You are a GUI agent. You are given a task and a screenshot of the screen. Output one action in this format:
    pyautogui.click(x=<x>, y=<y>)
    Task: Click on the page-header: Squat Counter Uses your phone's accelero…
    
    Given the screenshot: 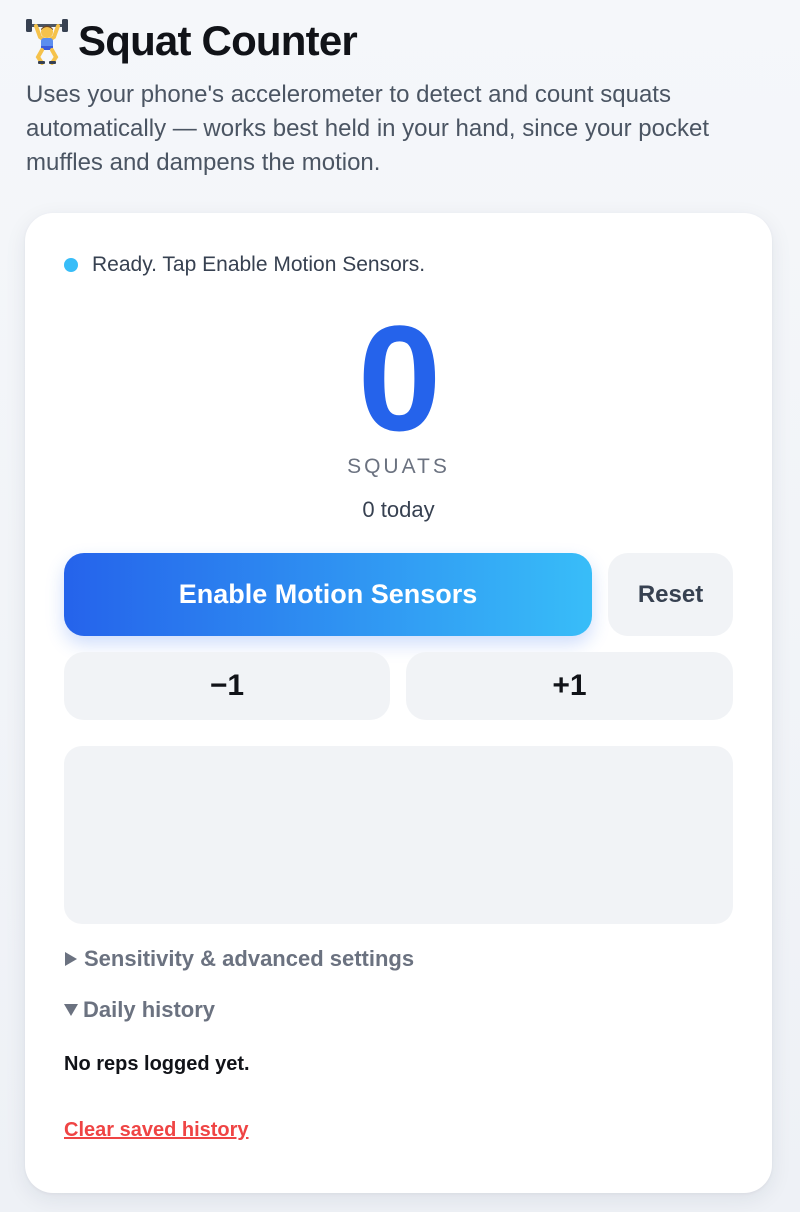 What is the action you would take?
    pyautogui.click(x=401, y=97)
    